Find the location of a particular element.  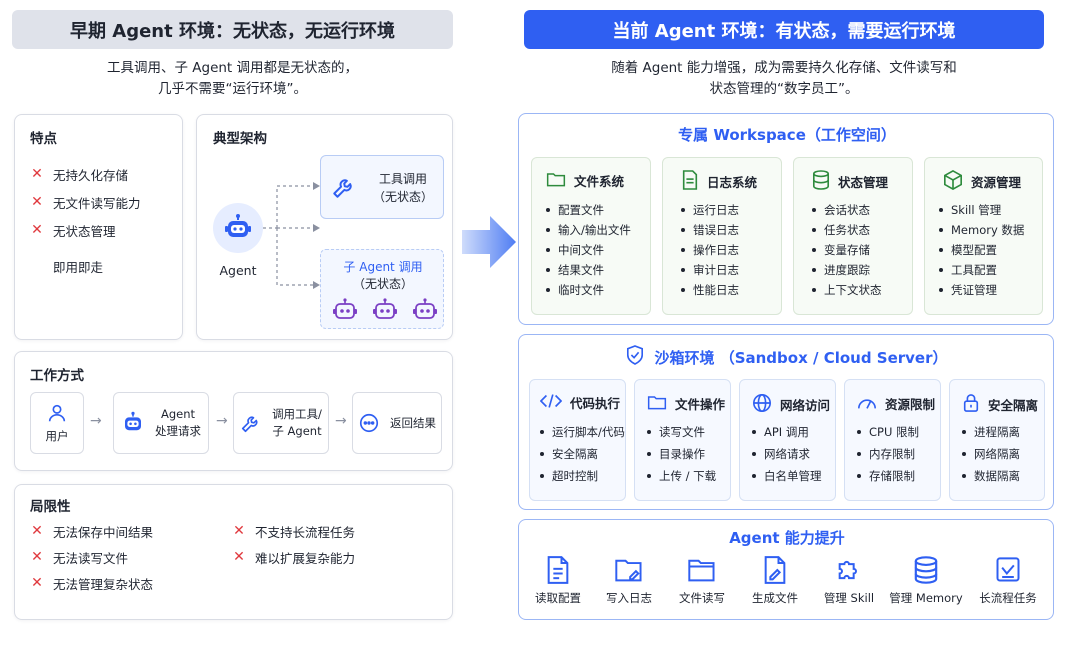

sandbox-card-network: 网络访问 API 调用 网络请求 白名单管理 is located at coordinates (787, 440).